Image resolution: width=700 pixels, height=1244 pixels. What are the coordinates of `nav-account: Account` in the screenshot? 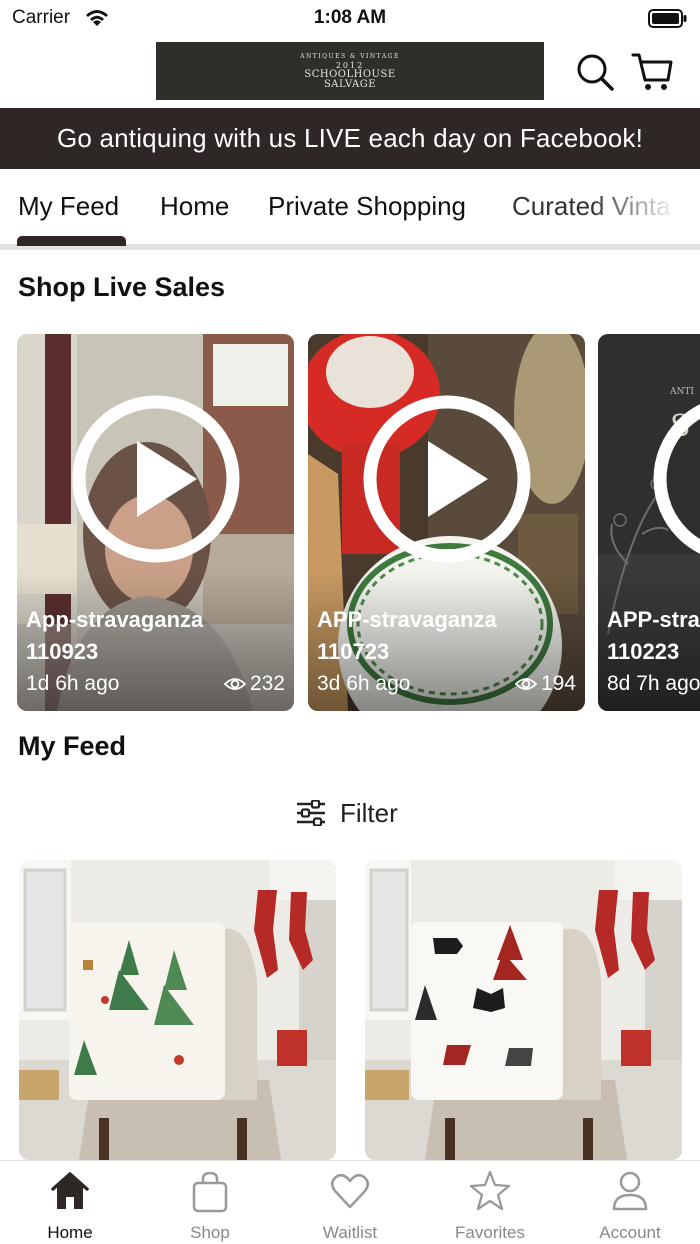 It's located at (630, 1202).